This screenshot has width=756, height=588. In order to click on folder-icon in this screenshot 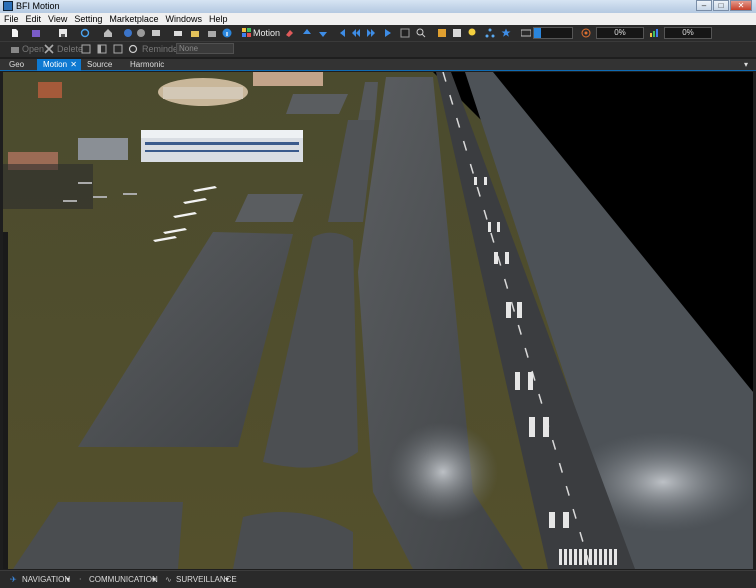, I will do `click(195, 33)`.